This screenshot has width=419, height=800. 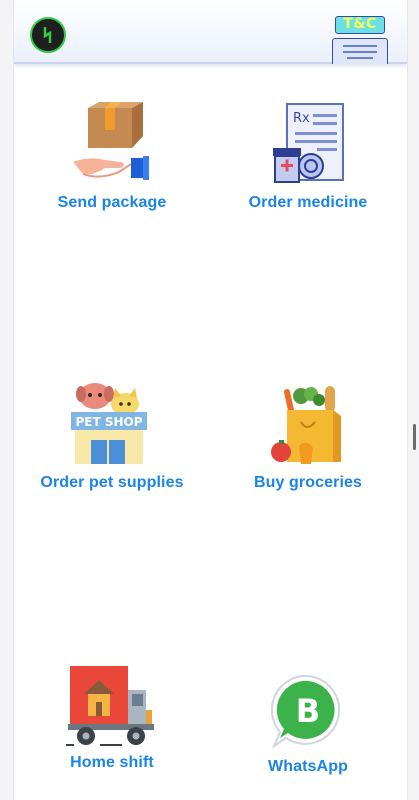 I want to click on tnc-label: T&C, so click(x=360, y=25).